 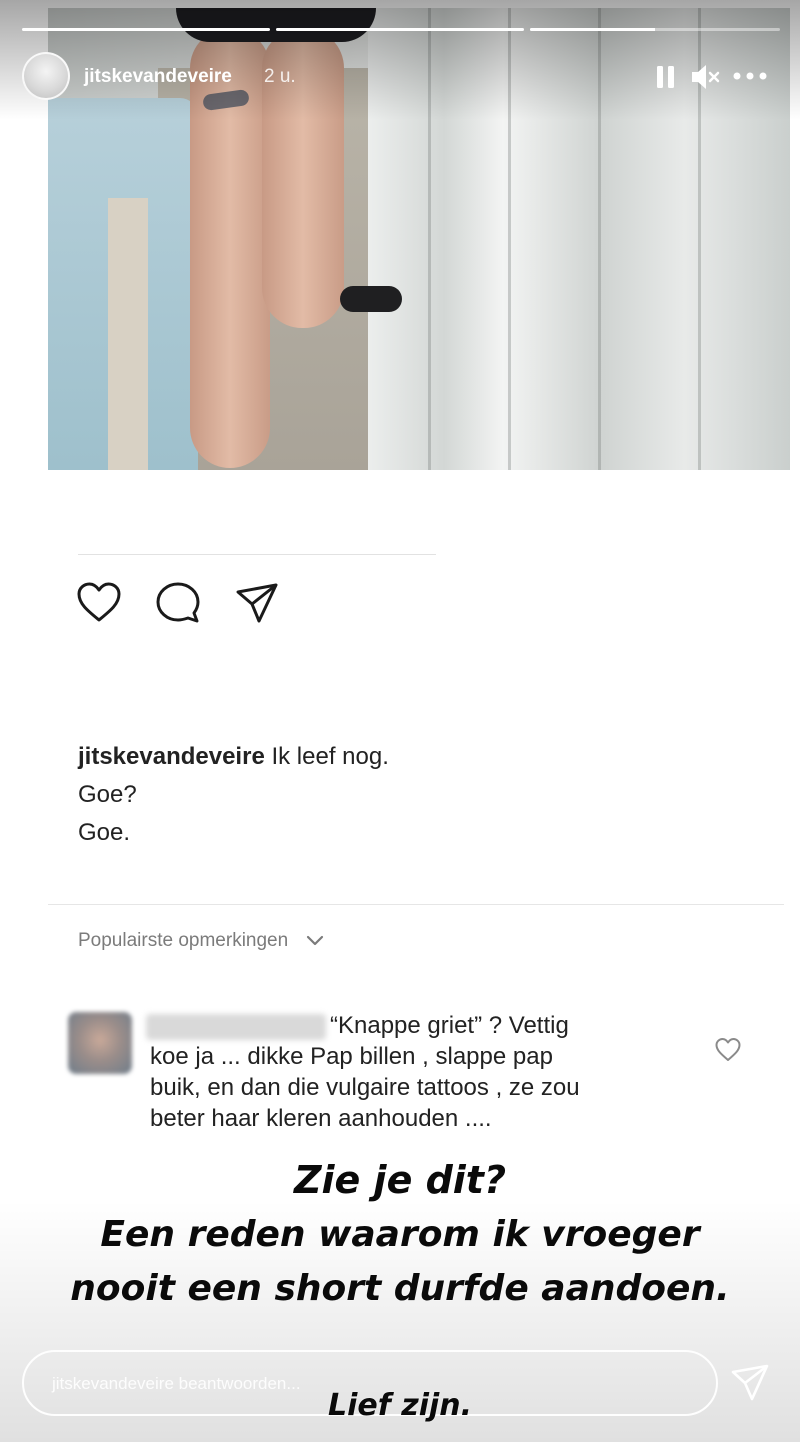 What do you see at coordinates (107, 794) in the screenshot?
I see `caption-text-2: Goe?` at bounding box center [107, 794].